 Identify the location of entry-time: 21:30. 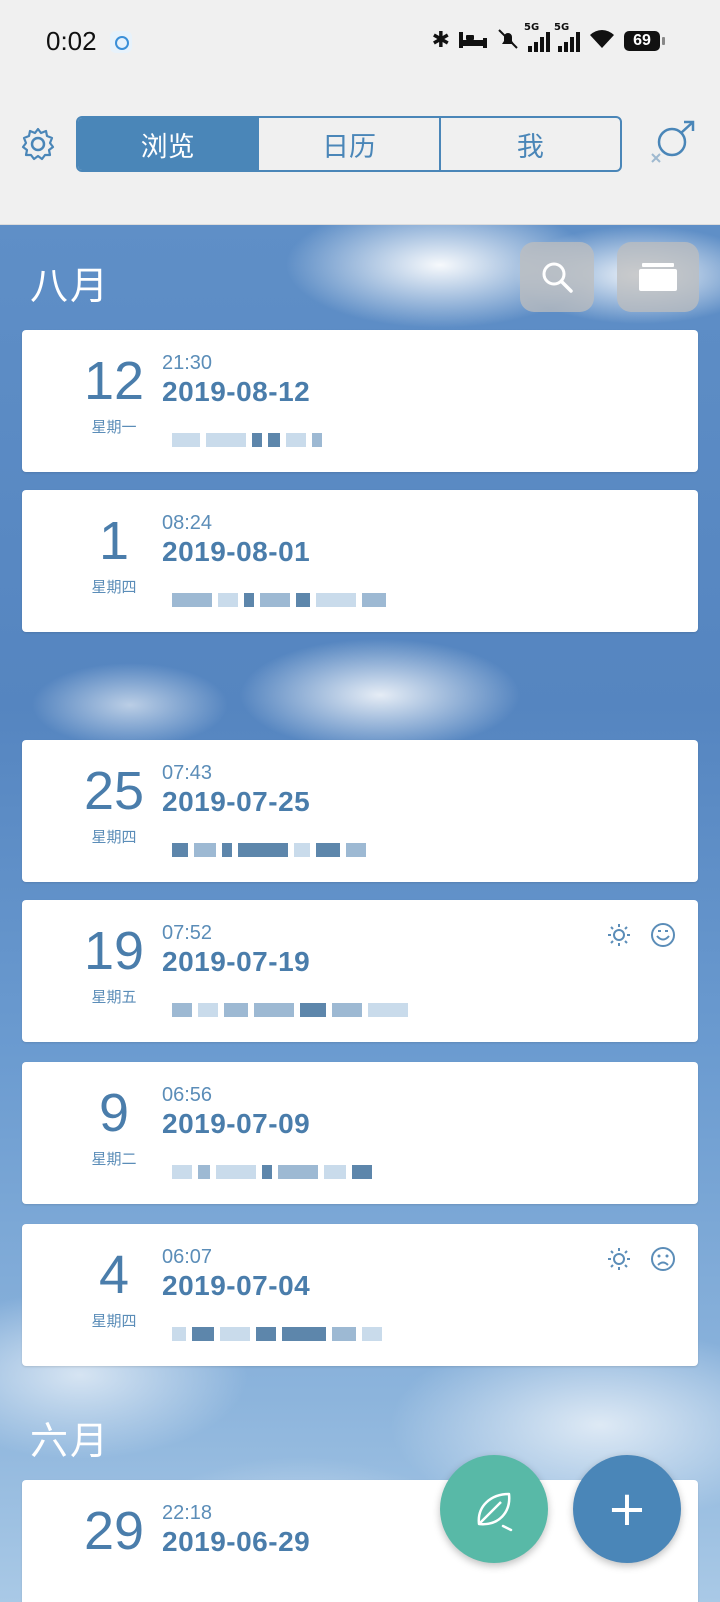
(187, 363).